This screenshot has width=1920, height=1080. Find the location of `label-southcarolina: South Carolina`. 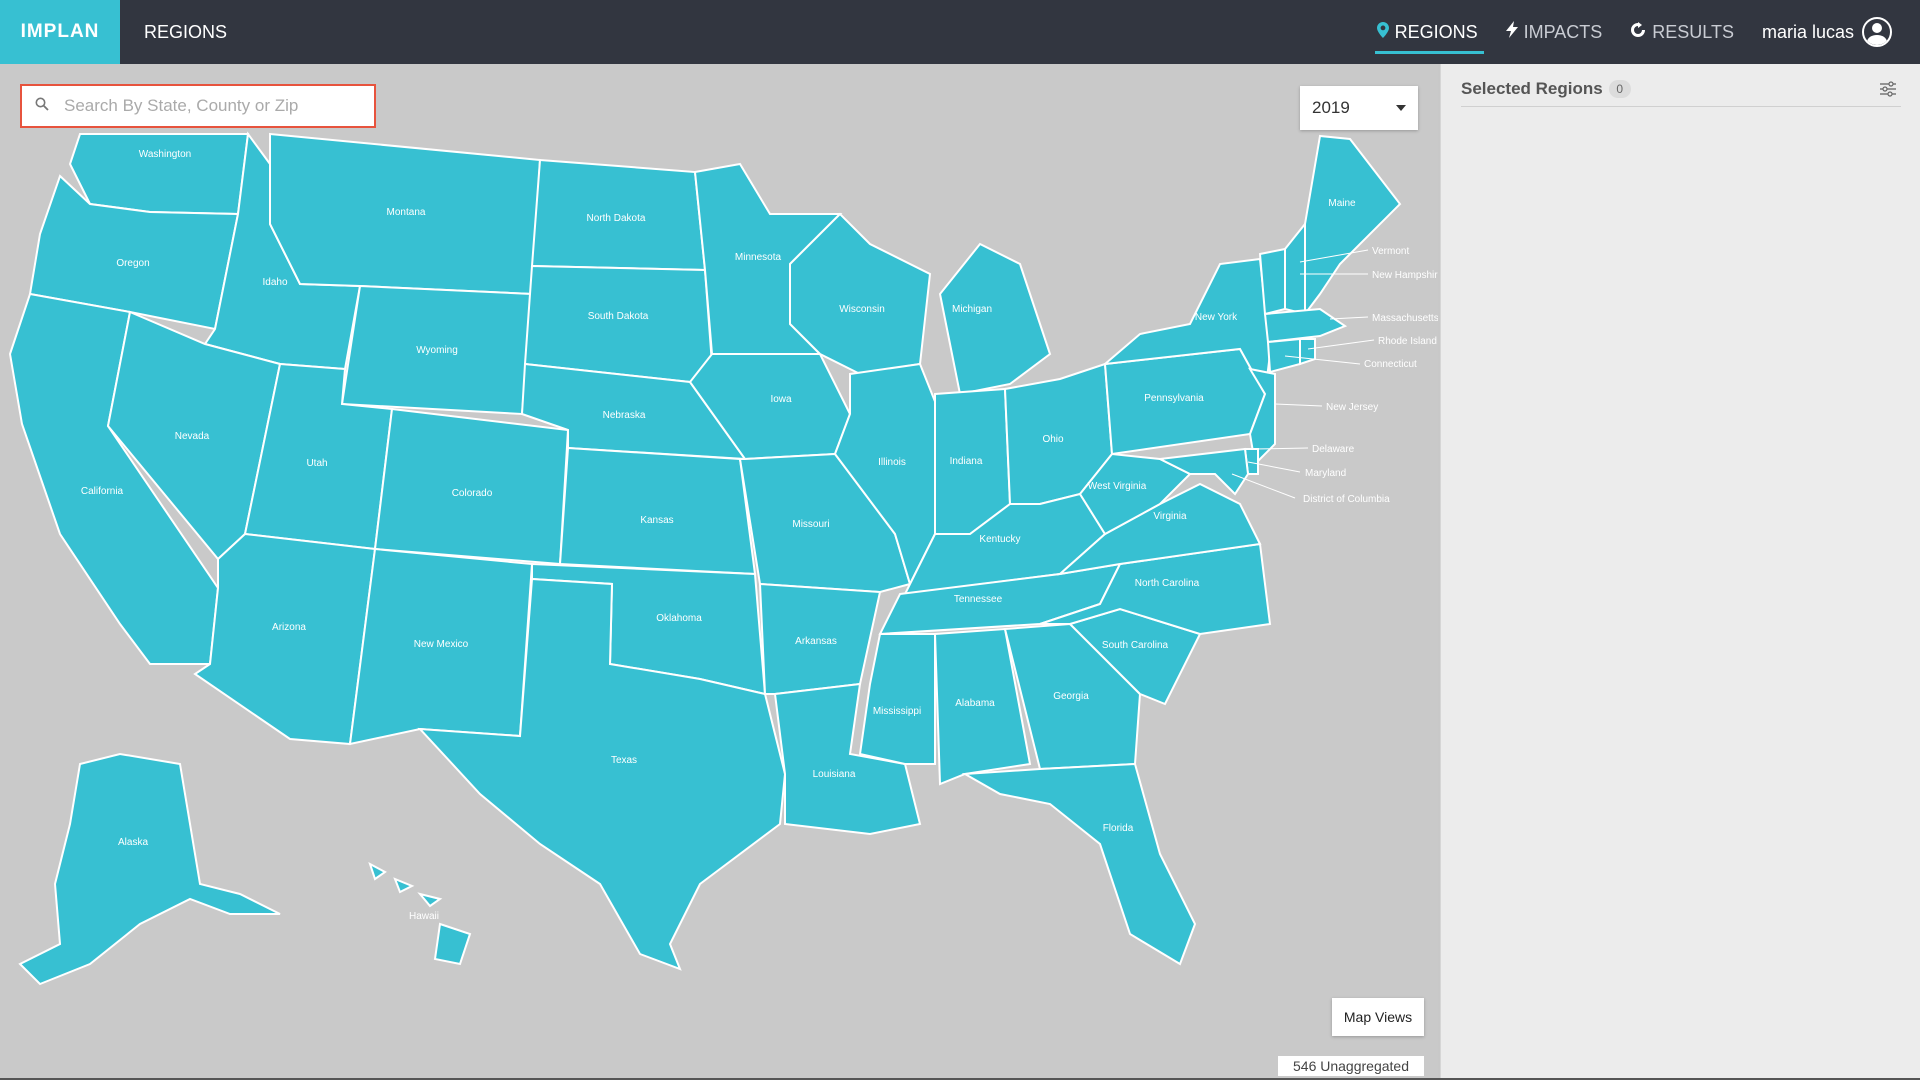

label-southcarolina: South Carolina is located at coordinates (1135, 645).